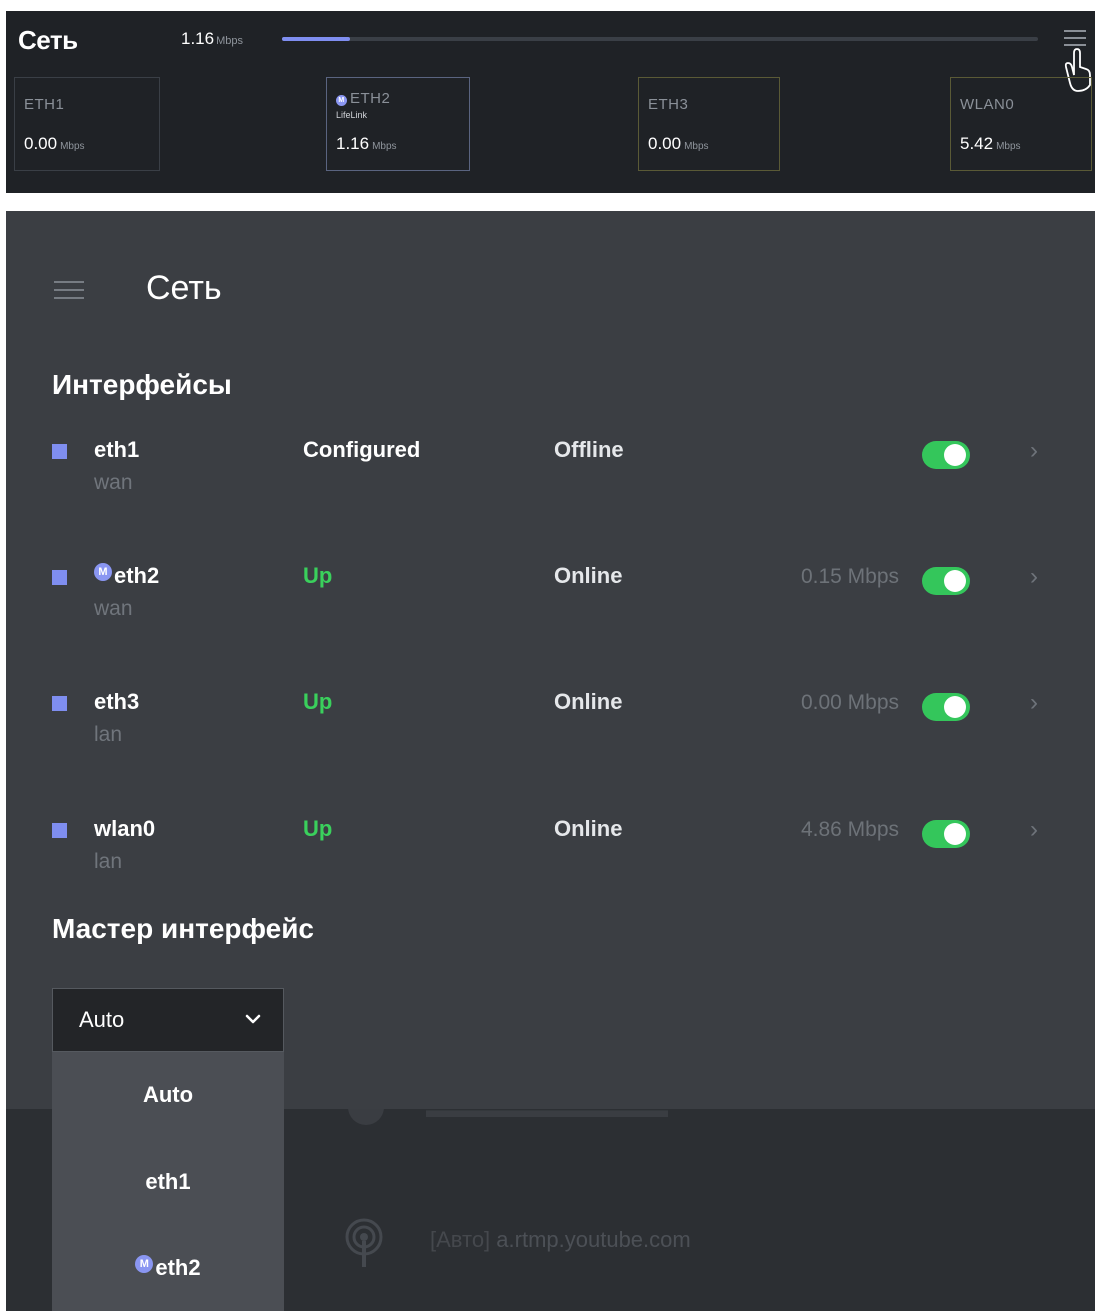 The height and width of the screenshot is (1311, 1095). I want to click on interface-status: Configured, so click(362, 449).